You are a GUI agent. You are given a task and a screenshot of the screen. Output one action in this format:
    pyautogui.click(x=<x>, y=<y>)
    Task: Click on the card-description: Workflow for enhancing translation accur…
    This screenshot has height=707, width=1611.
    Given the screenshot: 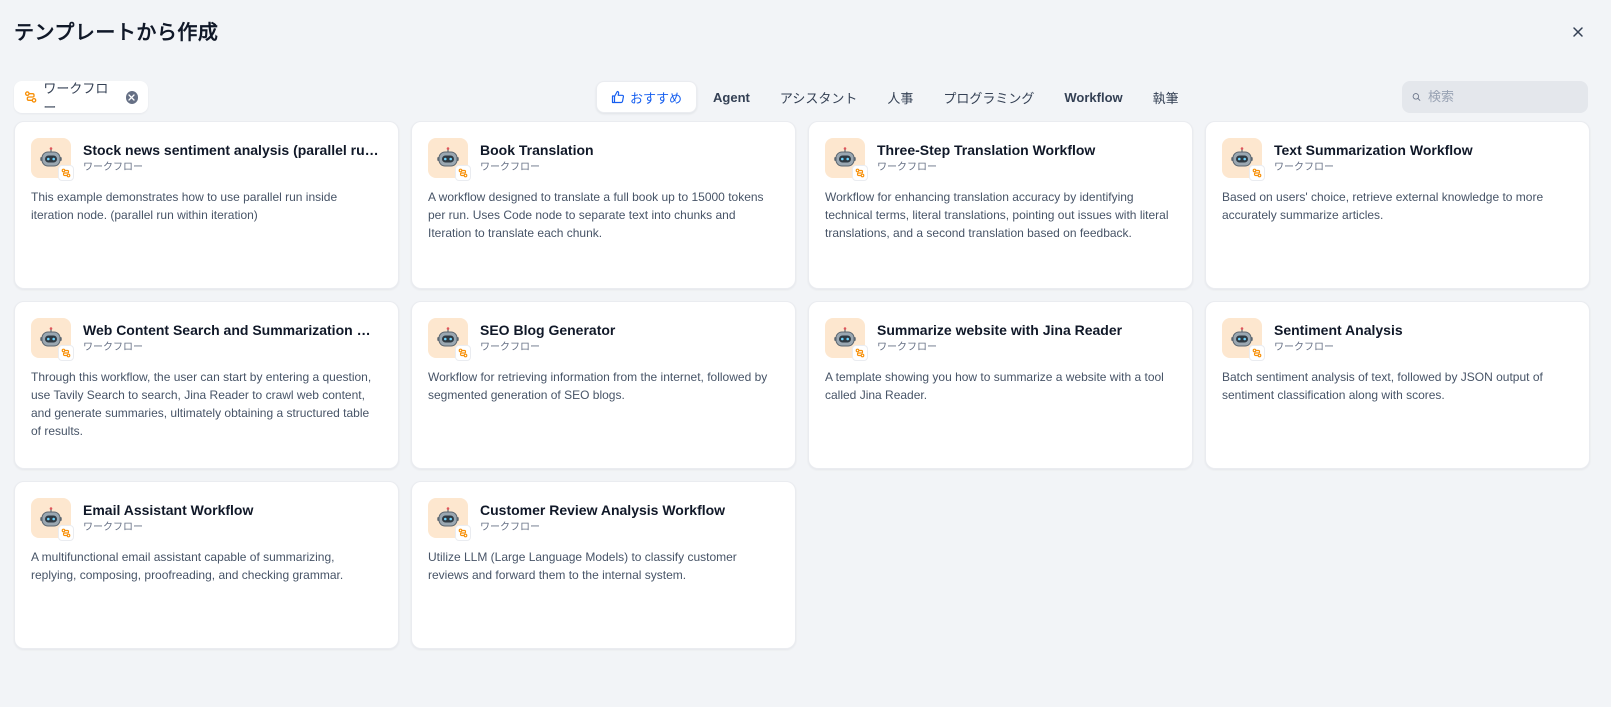 What is the action you would take?
    pyautogui.click(x=997, y=215)
    